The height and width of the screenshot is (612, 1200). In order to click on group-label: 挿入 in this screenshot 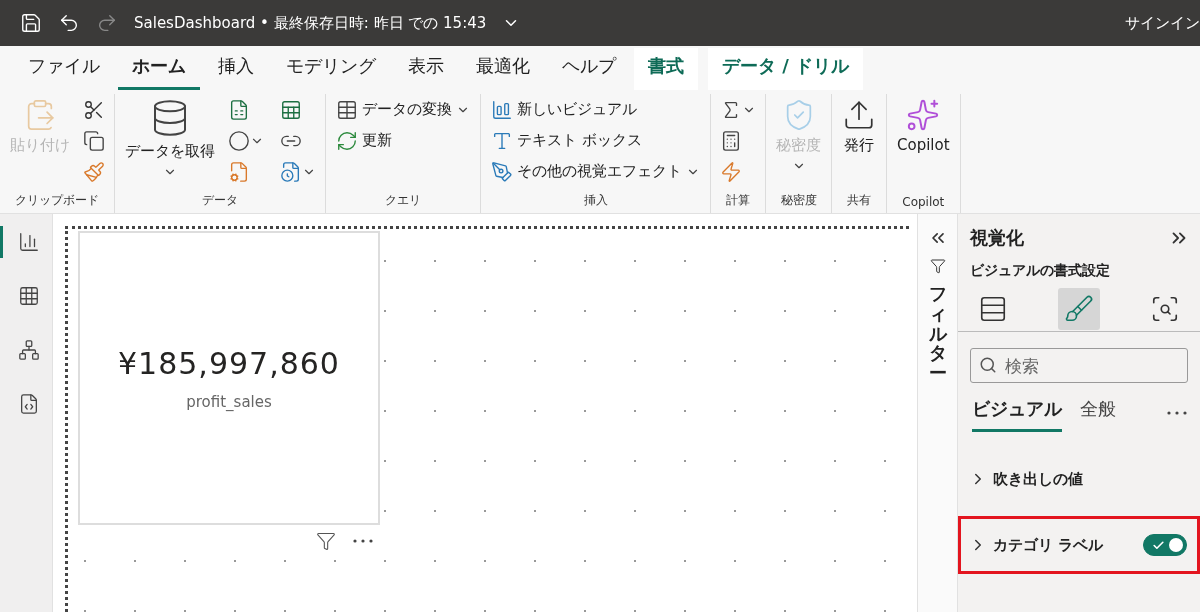, I will do `click(595, 200)`.